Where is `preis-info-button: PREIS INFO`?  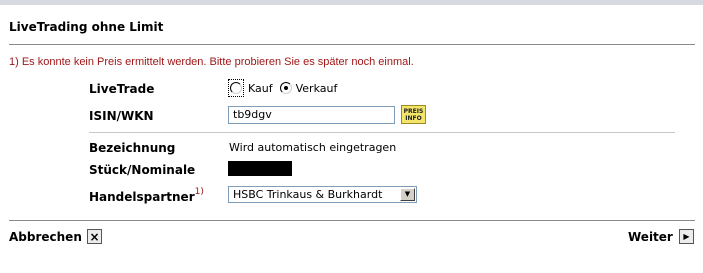 preis-info-button: PREIS INFO is located at coordinates (413, 114).